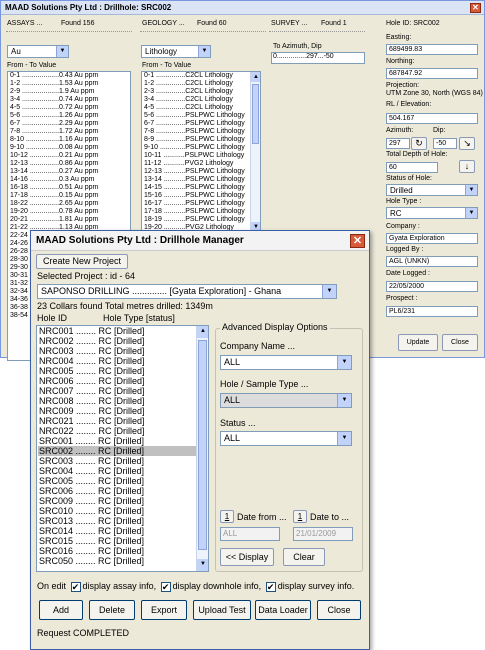  Describe the element at coordinates (69, 180) in the screenshot. I see `list-item: 14-16 ...............0.3 Au ppm` at that location.